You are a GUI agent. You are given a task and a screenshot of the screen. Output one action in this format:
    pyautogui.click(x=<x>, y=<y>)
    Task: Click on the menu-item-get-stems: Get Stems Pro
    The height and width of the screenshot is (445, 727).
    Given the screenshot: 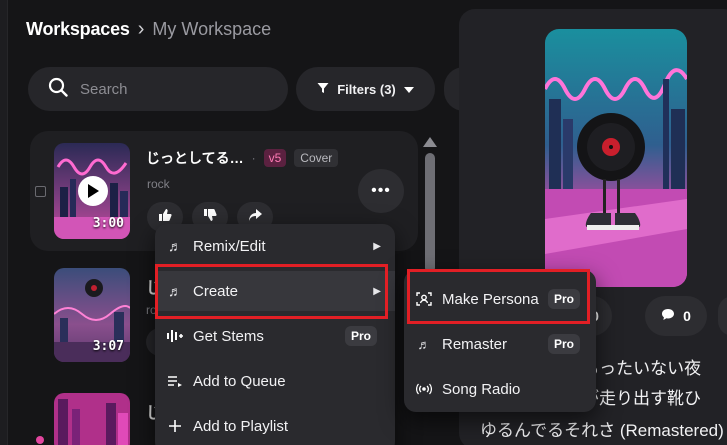 What is the action you would take?
    pyautogui.click(x=275, y=336)
    